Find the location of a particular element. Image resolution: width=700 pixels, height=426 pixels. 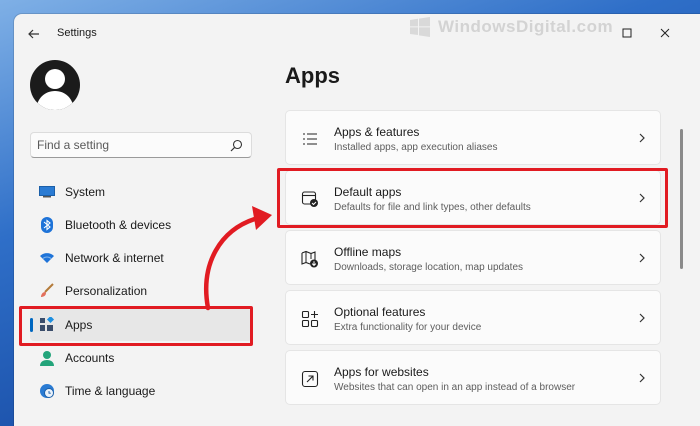

page-title: Apps is located at coordinates (312, 75).